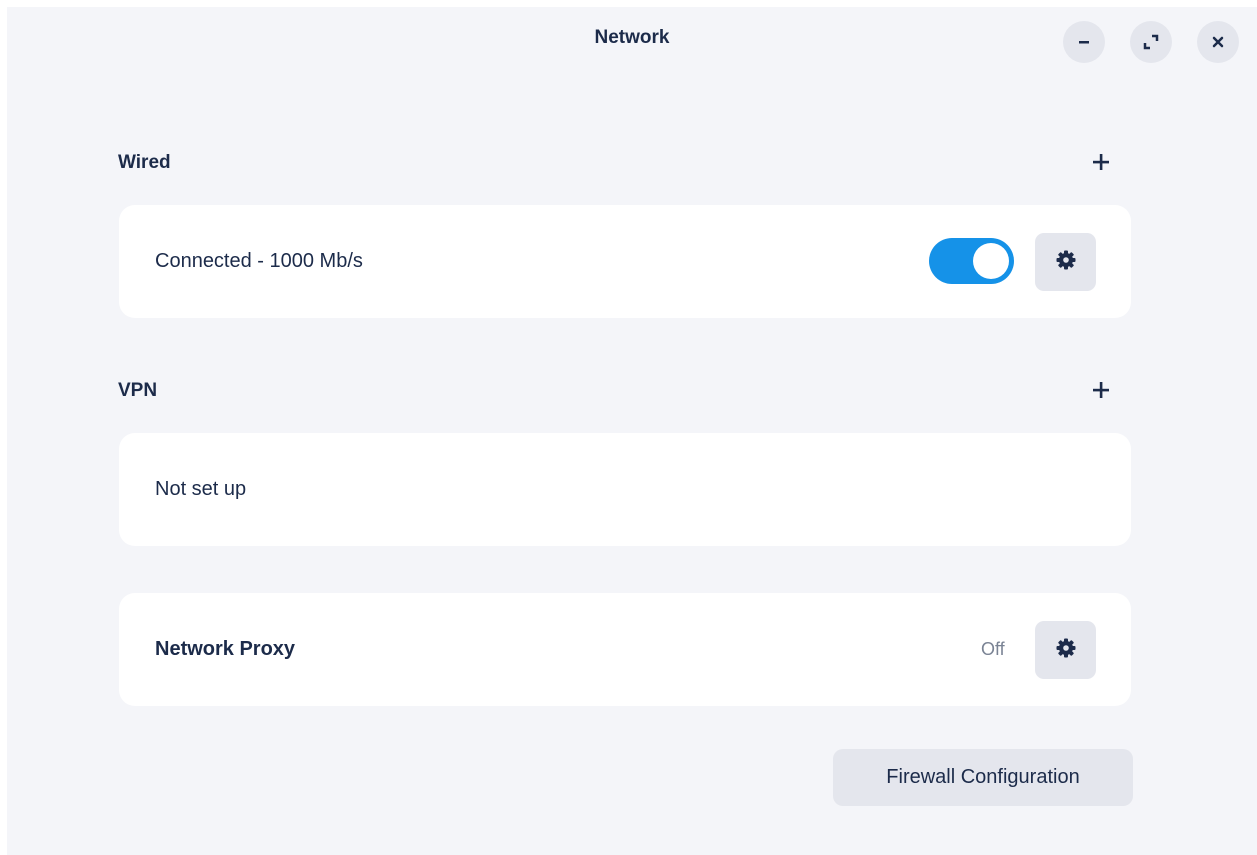 The height and width of the screenshot is (855, 1257). What do you see at coordinates (138, 390) in the screenshot?
I see `vpn-section-title: VPN` at bounding box center [138, 390].